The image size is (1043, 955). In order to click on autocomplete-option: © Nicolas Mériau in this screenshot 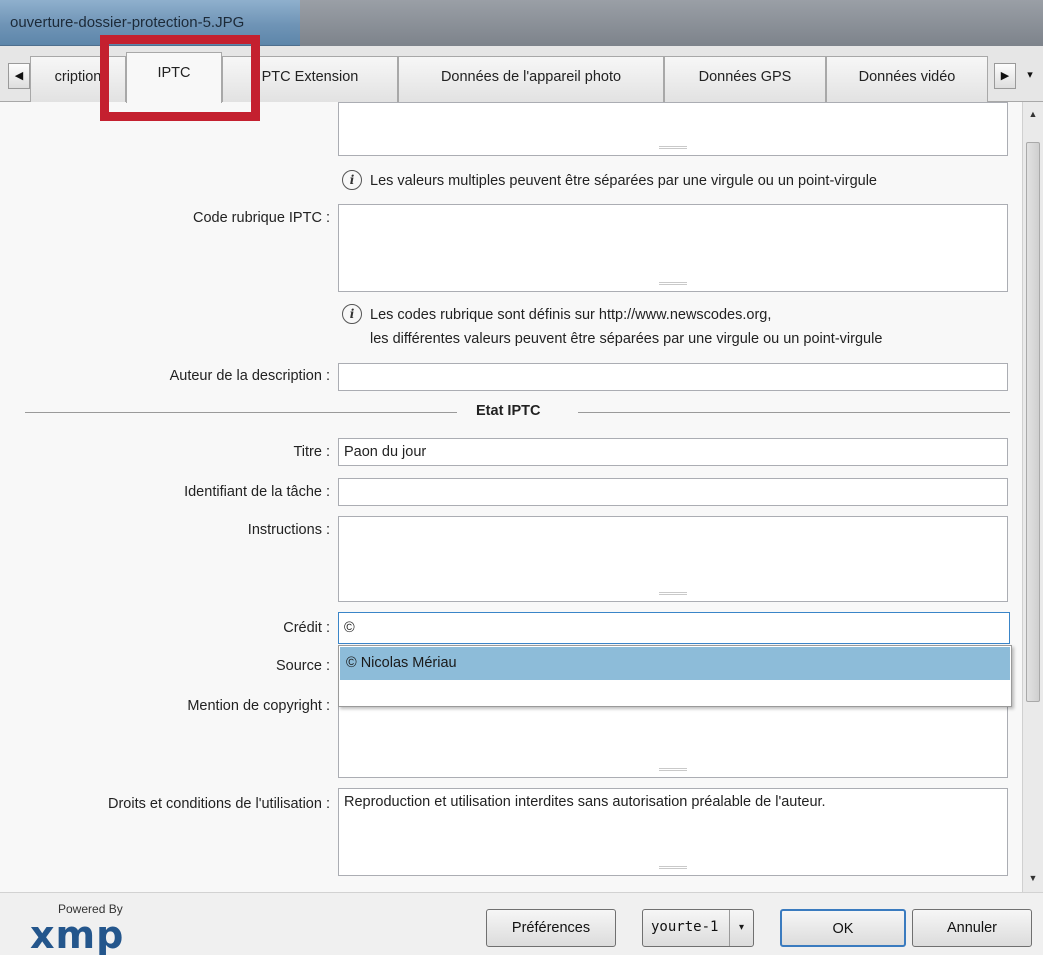, I will do `click(675, 663)`.